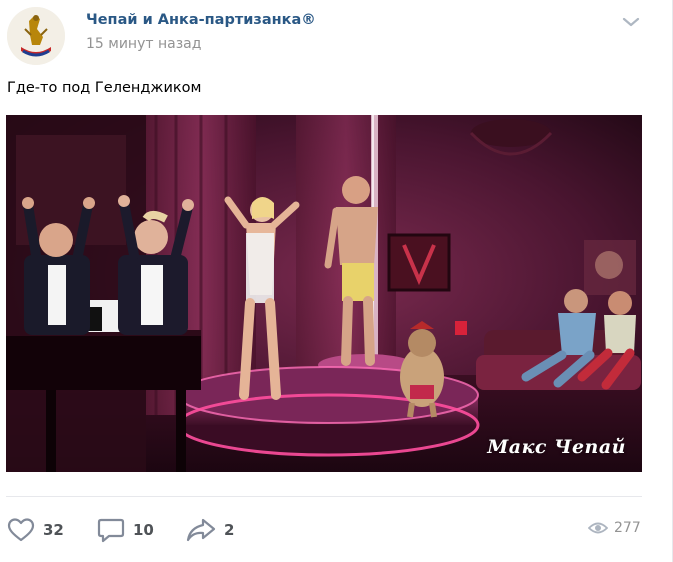 This screenshot has height=562, width=673. I want to click on comments-count: 10, so click(143, 530).